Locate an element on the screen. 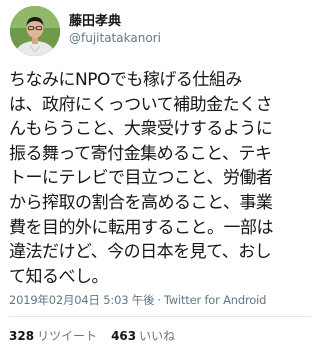 This screenshot has width=320, height=353. user-handle: @fujitatakanori is located at coordinates (115, 38).